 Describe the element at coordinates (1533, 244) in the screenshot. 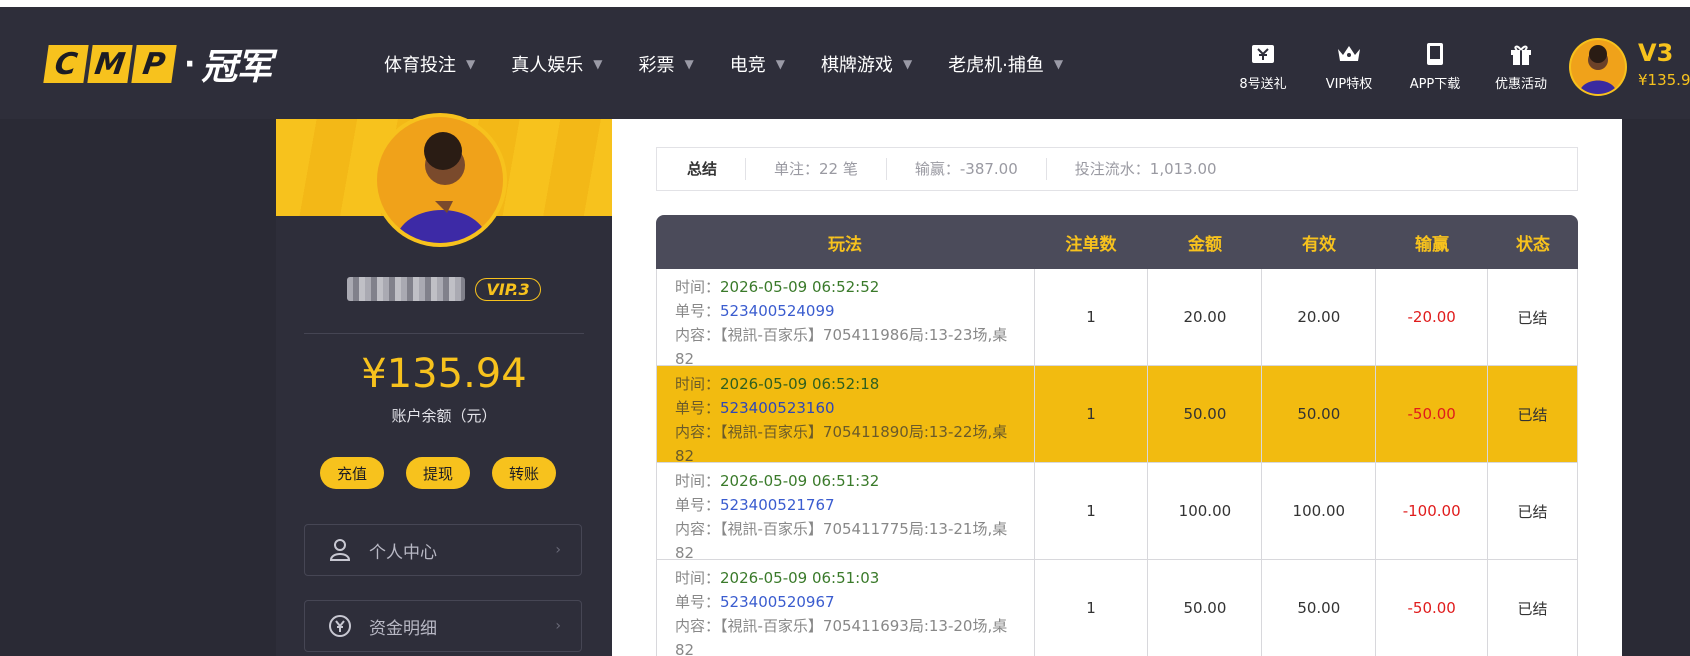

I see `header-status: 状态` at that location.